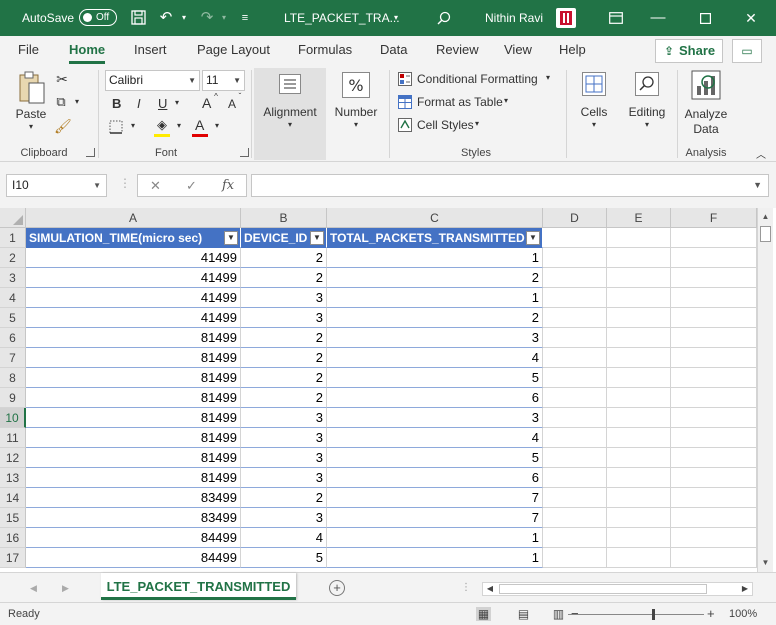 This screenshot has height=625, width=776. I want to click on shrink-font-button: A, so click(232, 104).